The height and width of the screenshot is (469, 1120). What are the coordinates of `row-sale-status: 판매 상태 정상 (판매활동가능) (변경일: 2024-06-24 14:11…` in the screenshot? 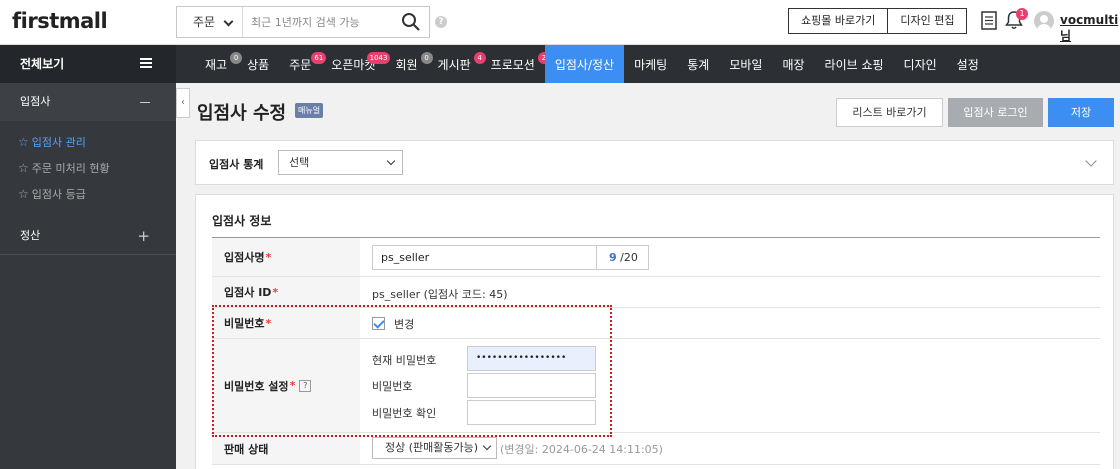 It's located at (656, 449).